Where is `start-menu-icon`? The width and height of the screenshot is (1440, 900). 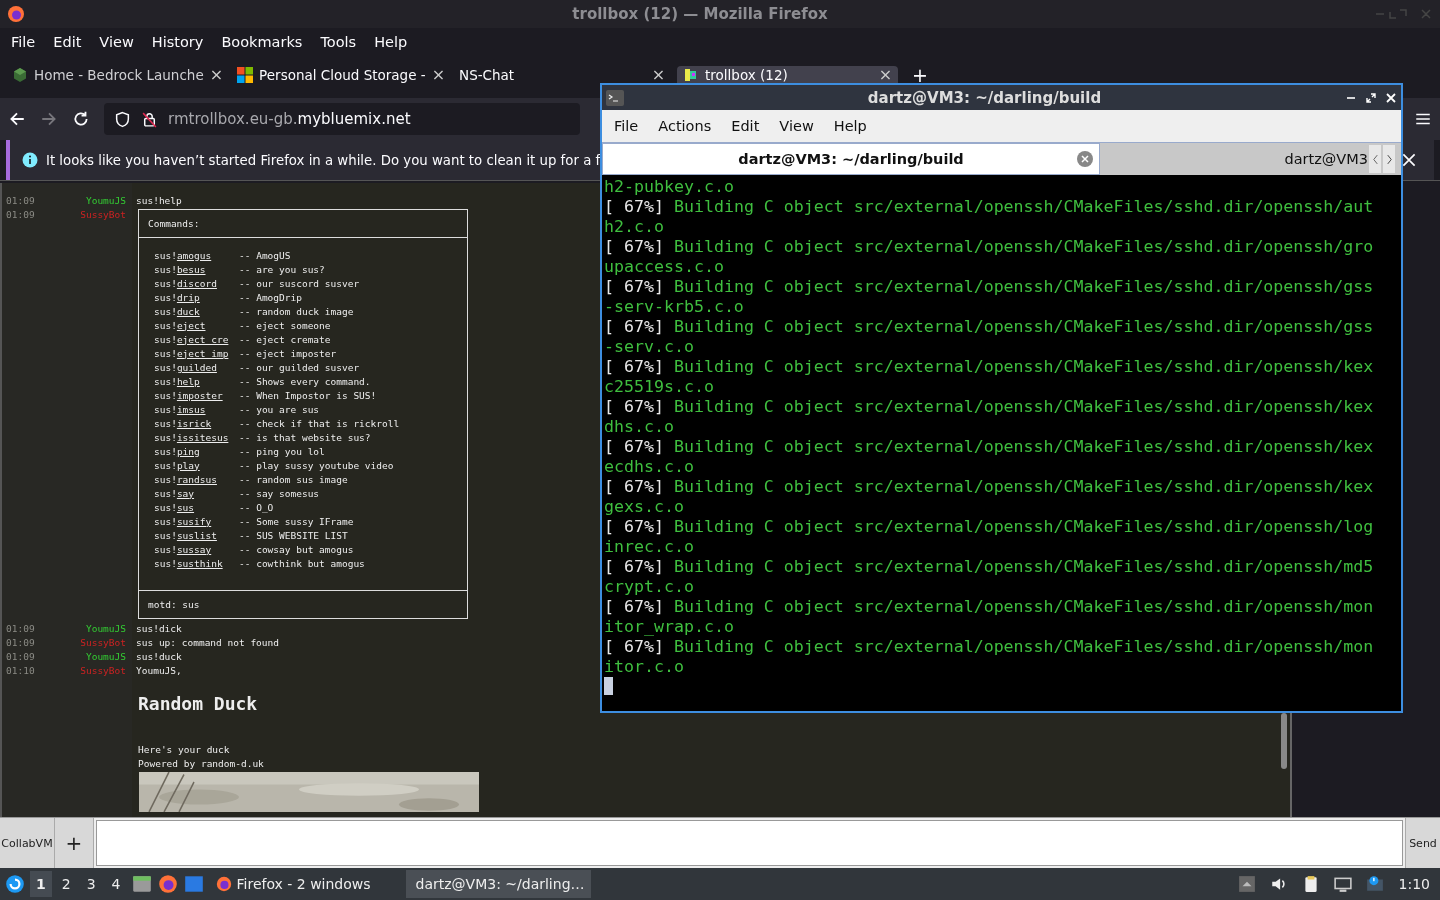 start-menu-icon is located at coordinates (15, 884).